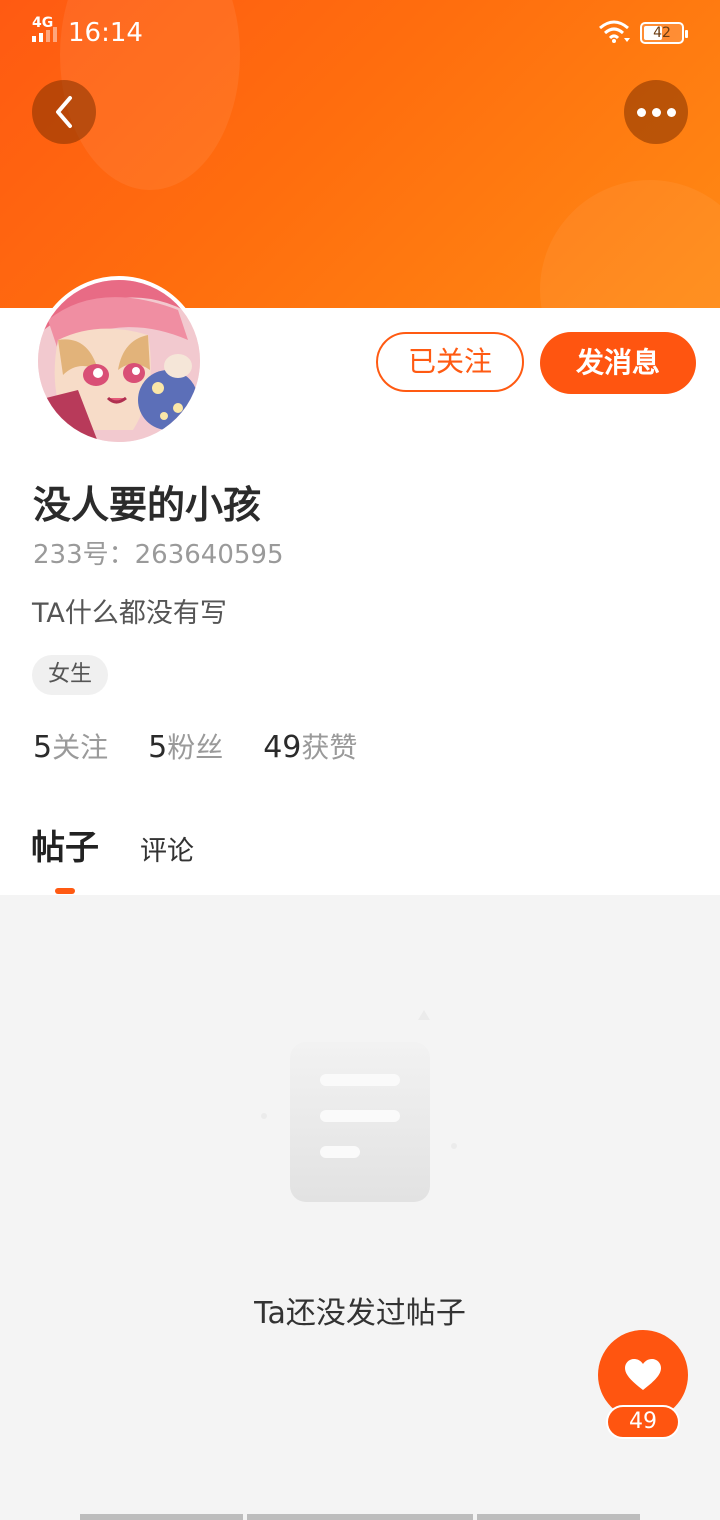  I want to click on status-time: 16:14, so click(105, 33).